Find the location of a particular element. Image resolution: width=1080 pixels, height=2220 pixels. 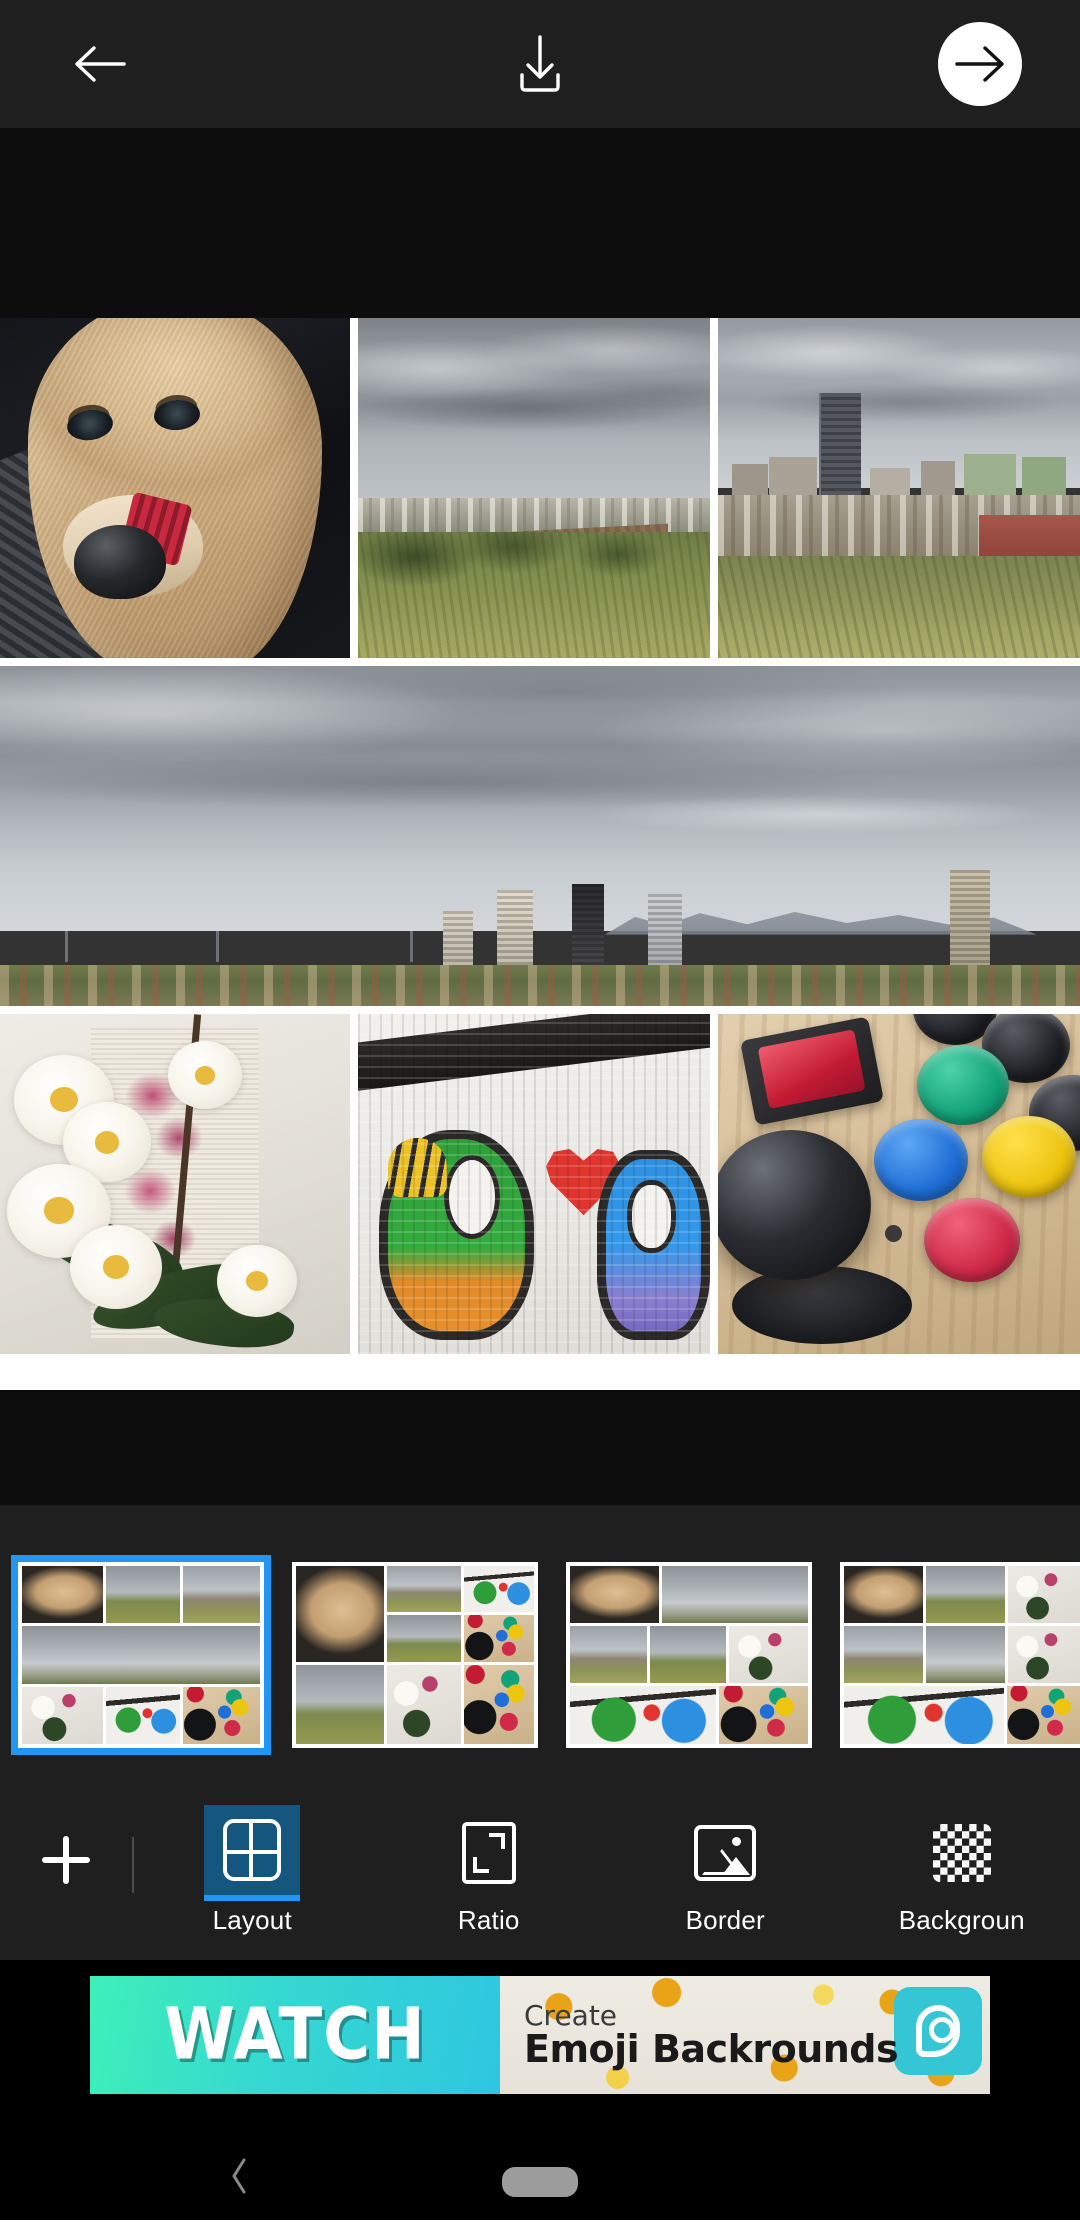

photo-arcade-stick is located at coordinates (899, 1184).